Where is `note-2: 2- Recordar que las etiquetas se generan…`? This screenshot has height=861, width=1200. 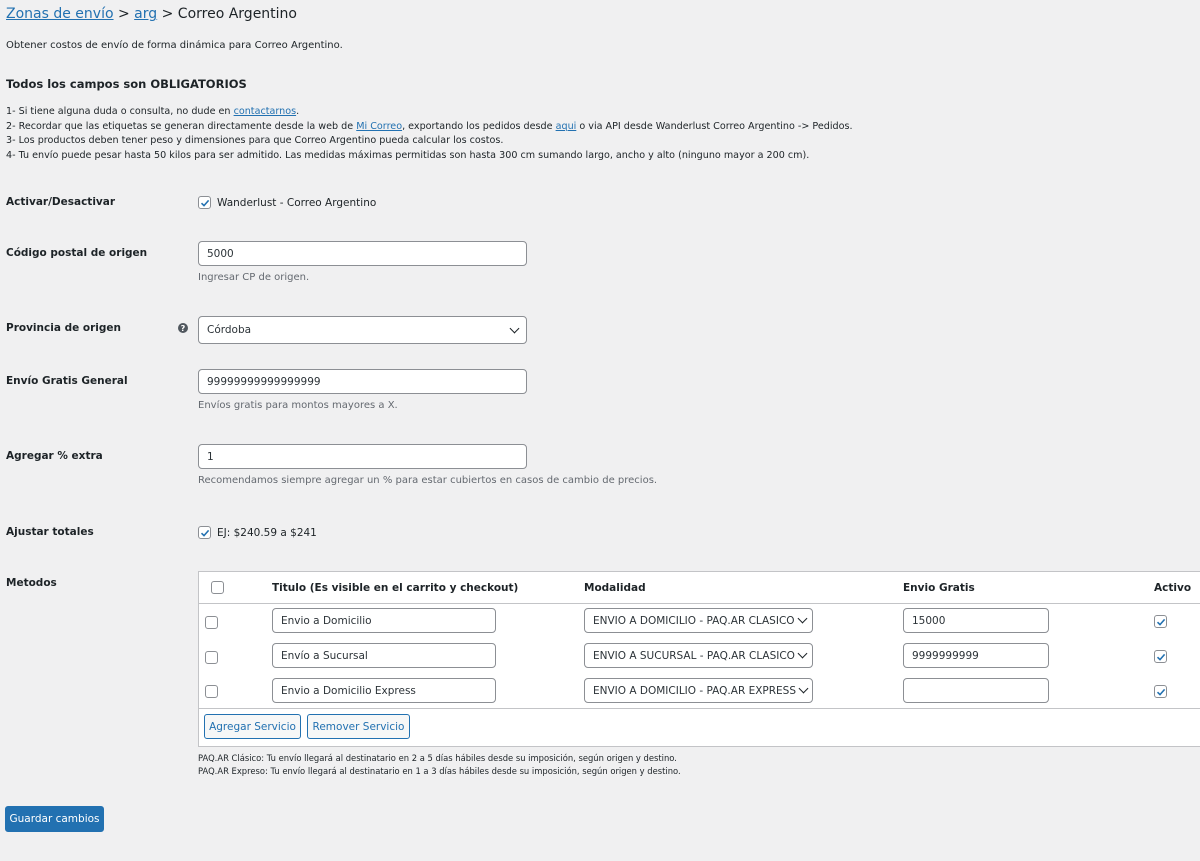
note-2: 2- Recordar que las etiquetas se generan… is located at coordinates (429, 127).